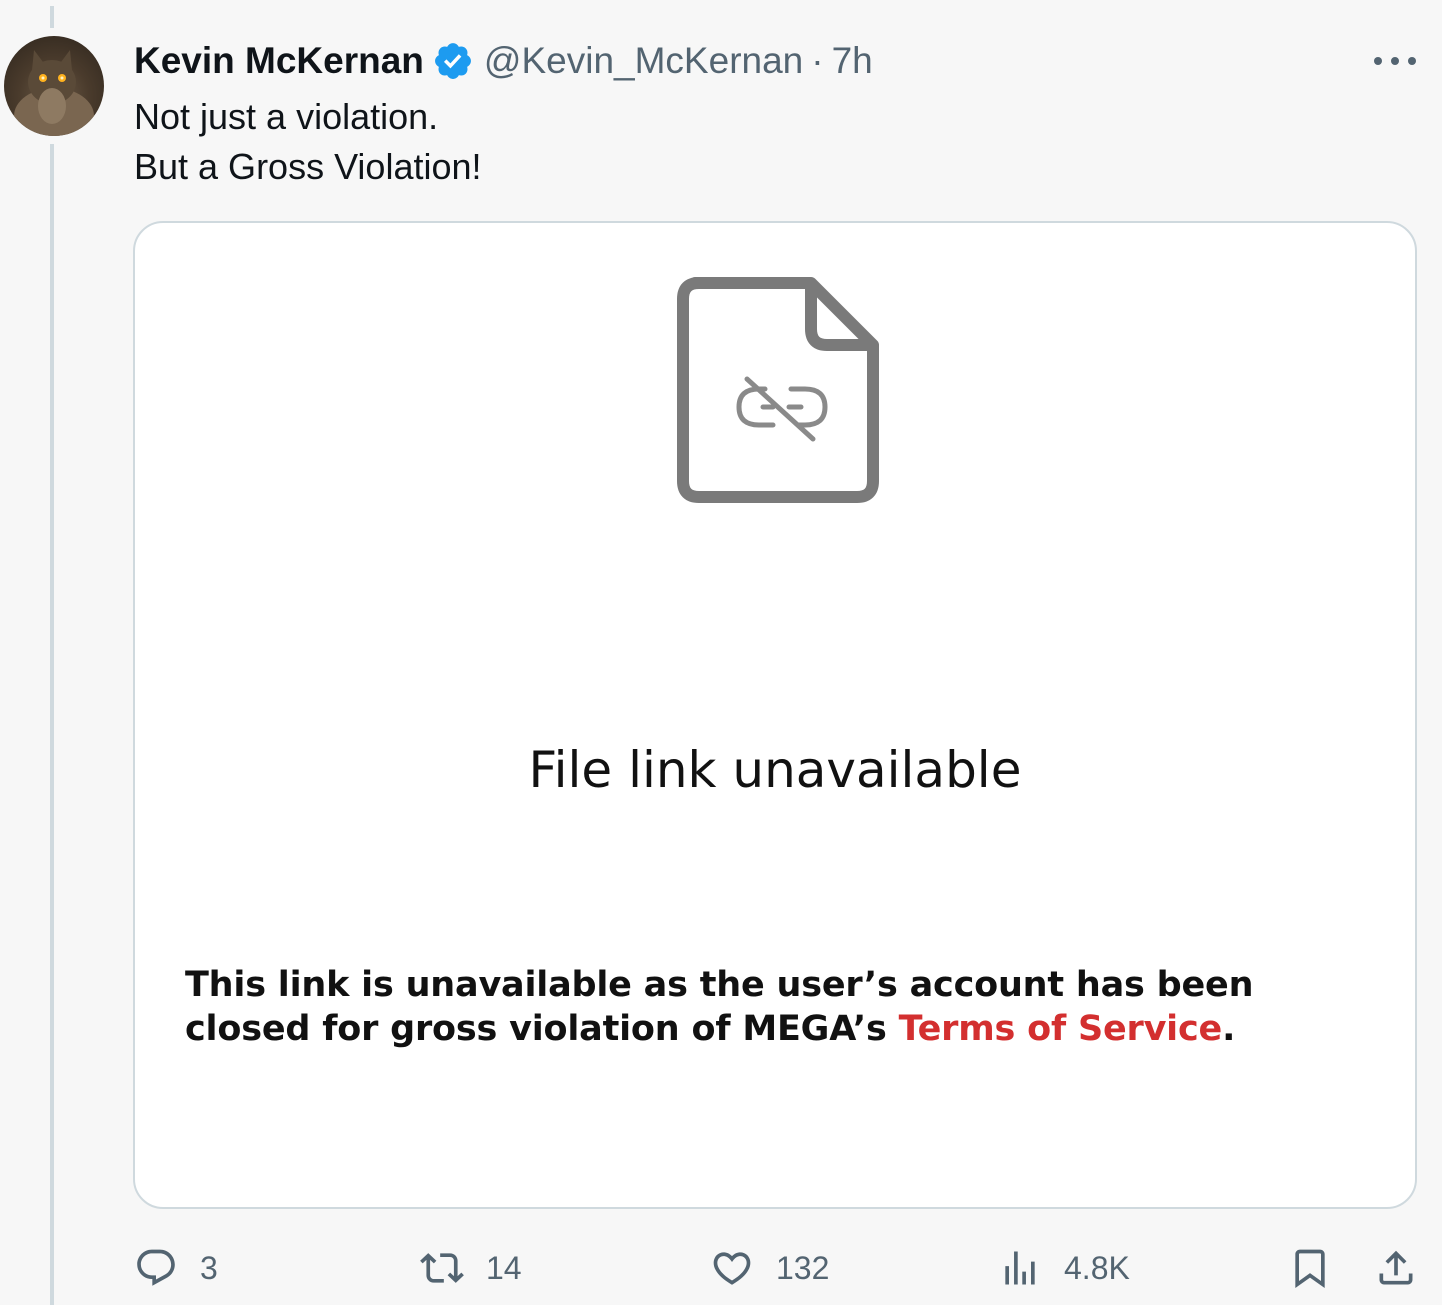 The height and width of the screenshot is (1305, 1442). What do you see at coordinates (643, 61) in the screenshot?
I see `author-handle: @Kevin_McKernan` at bounding box center [643, 61].